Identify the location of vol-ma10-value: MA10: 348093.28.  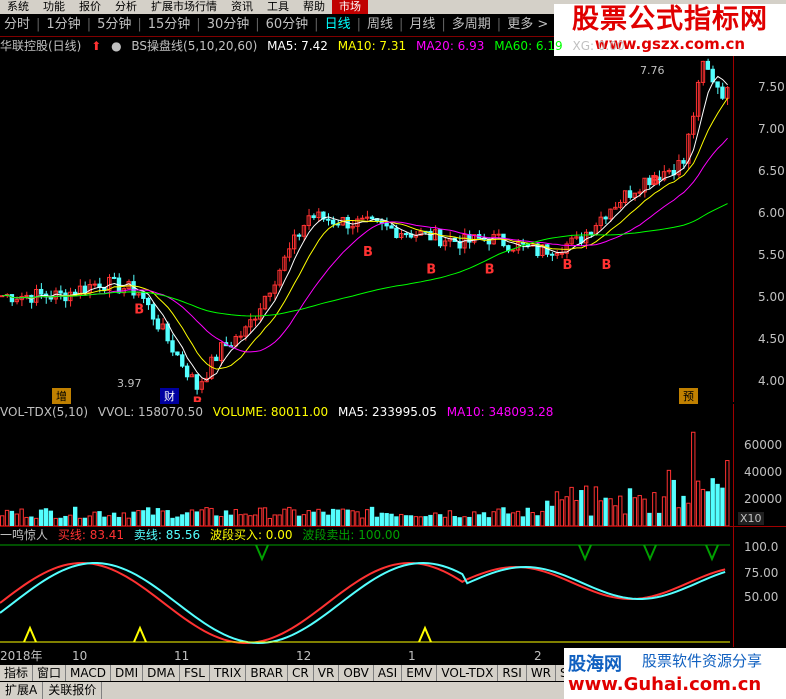
(500, 412).